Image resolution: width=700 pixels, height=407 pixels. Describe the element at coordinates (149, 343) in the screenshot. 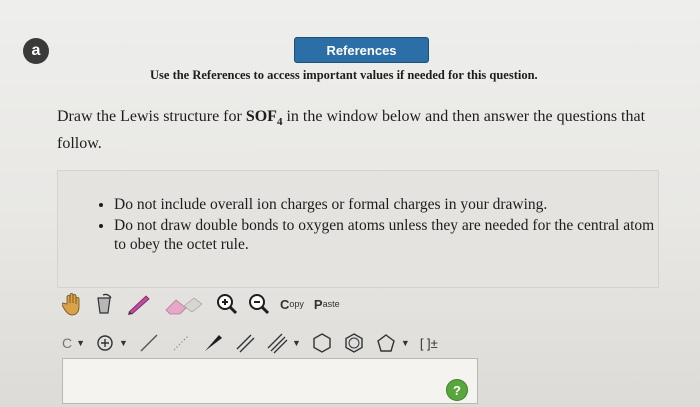

I see `single-bond-icon` at that location.